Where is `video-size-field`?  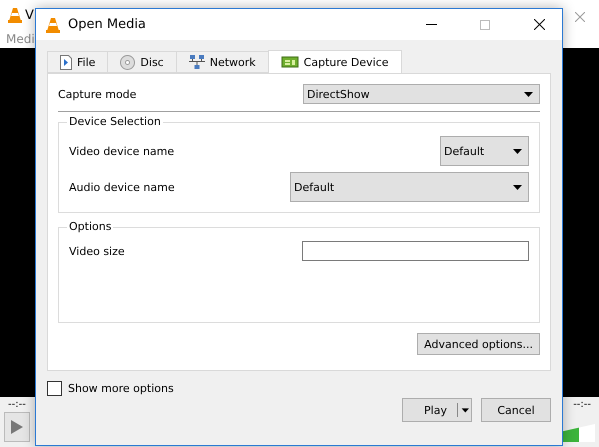 video-size-field is located at coordinates (415, 251).